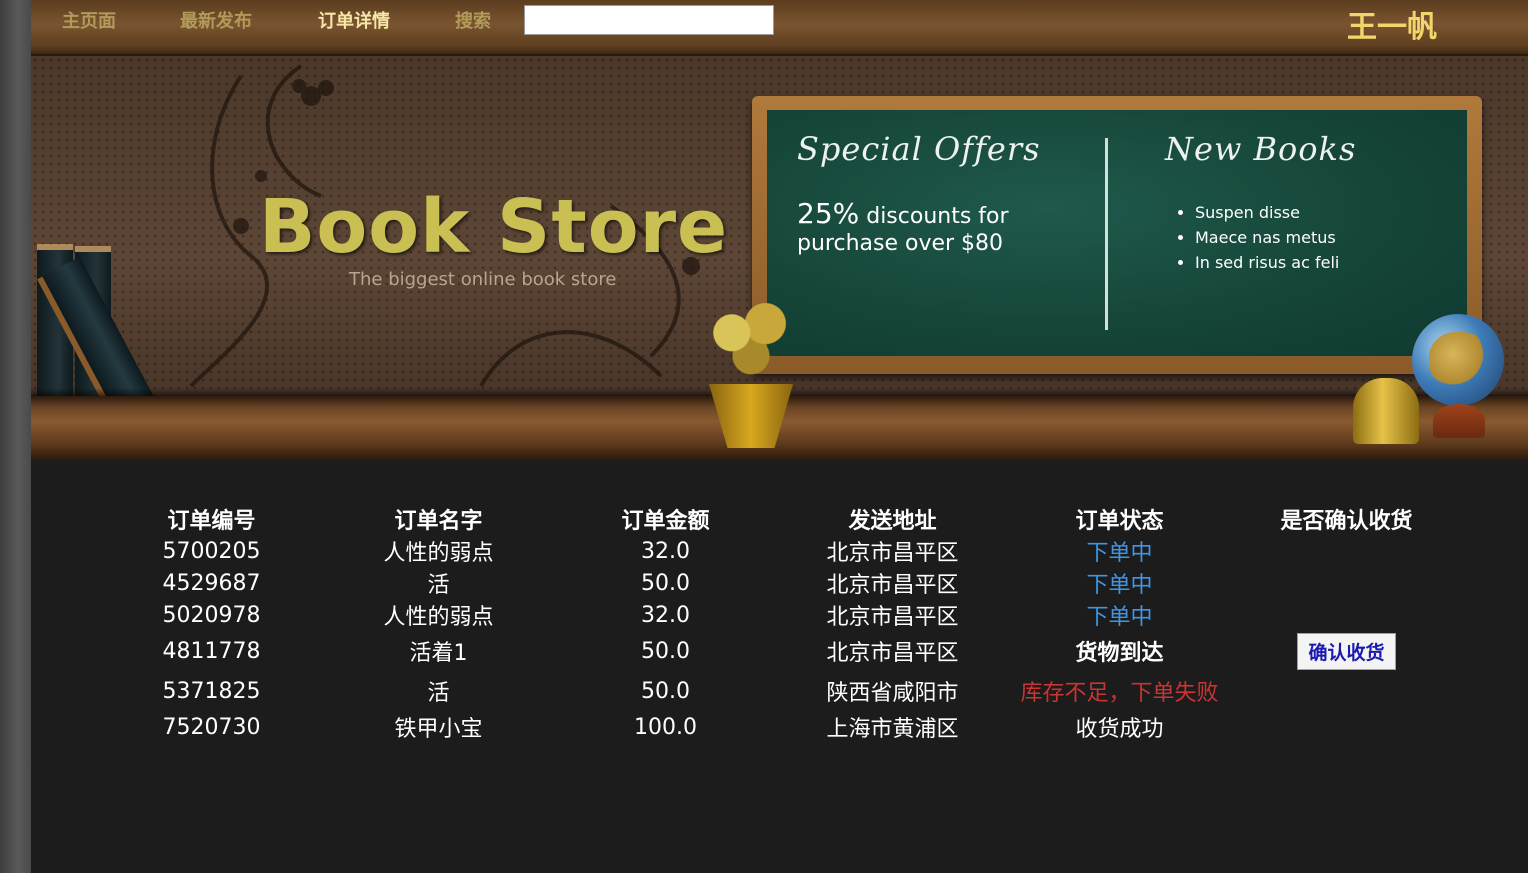  What do you see at coordinates (15, 436) in the screenshot?
I see `page-left-edge` at bounding box center [15, 436].